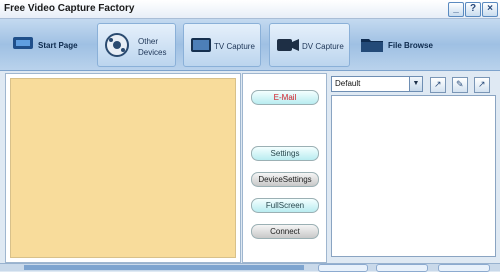 The image size is (500, 272). I want to click on close-button: ×, so click(490, 9).